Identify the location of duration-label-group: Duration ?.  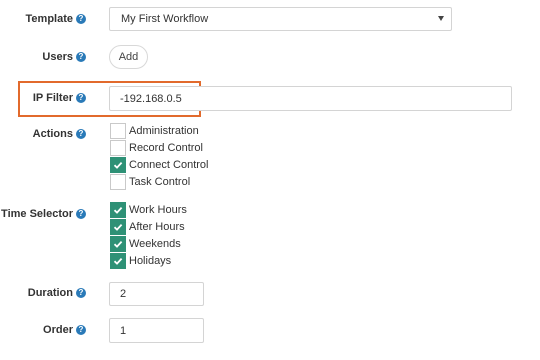
(57, 293).